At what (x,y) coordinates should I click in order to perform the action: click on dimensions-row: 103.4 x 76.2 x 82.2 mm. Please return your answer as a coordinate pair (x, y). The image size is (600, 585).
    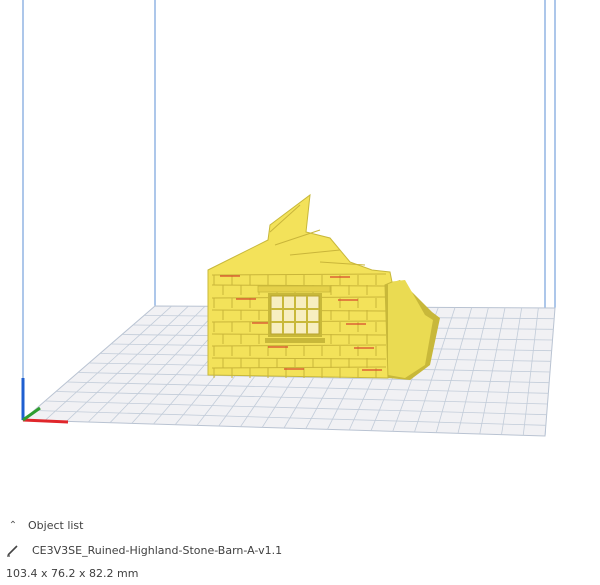
    Looking at the image, I should click on (72, 573).